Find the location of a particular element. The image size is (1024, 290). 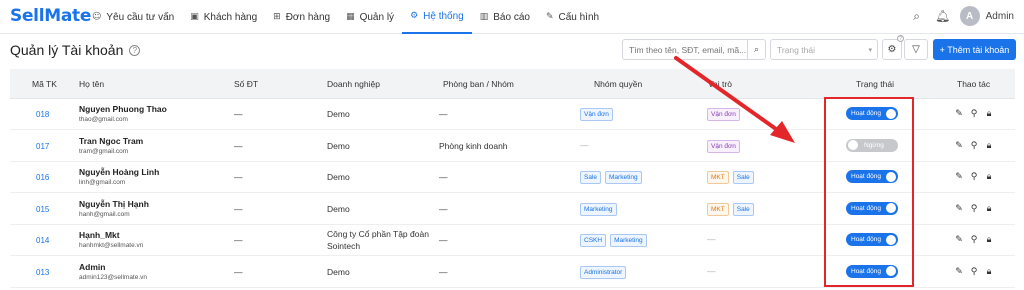

nav-item-2: ⊞ Đơn hàng is located at coordinates (301, 17).